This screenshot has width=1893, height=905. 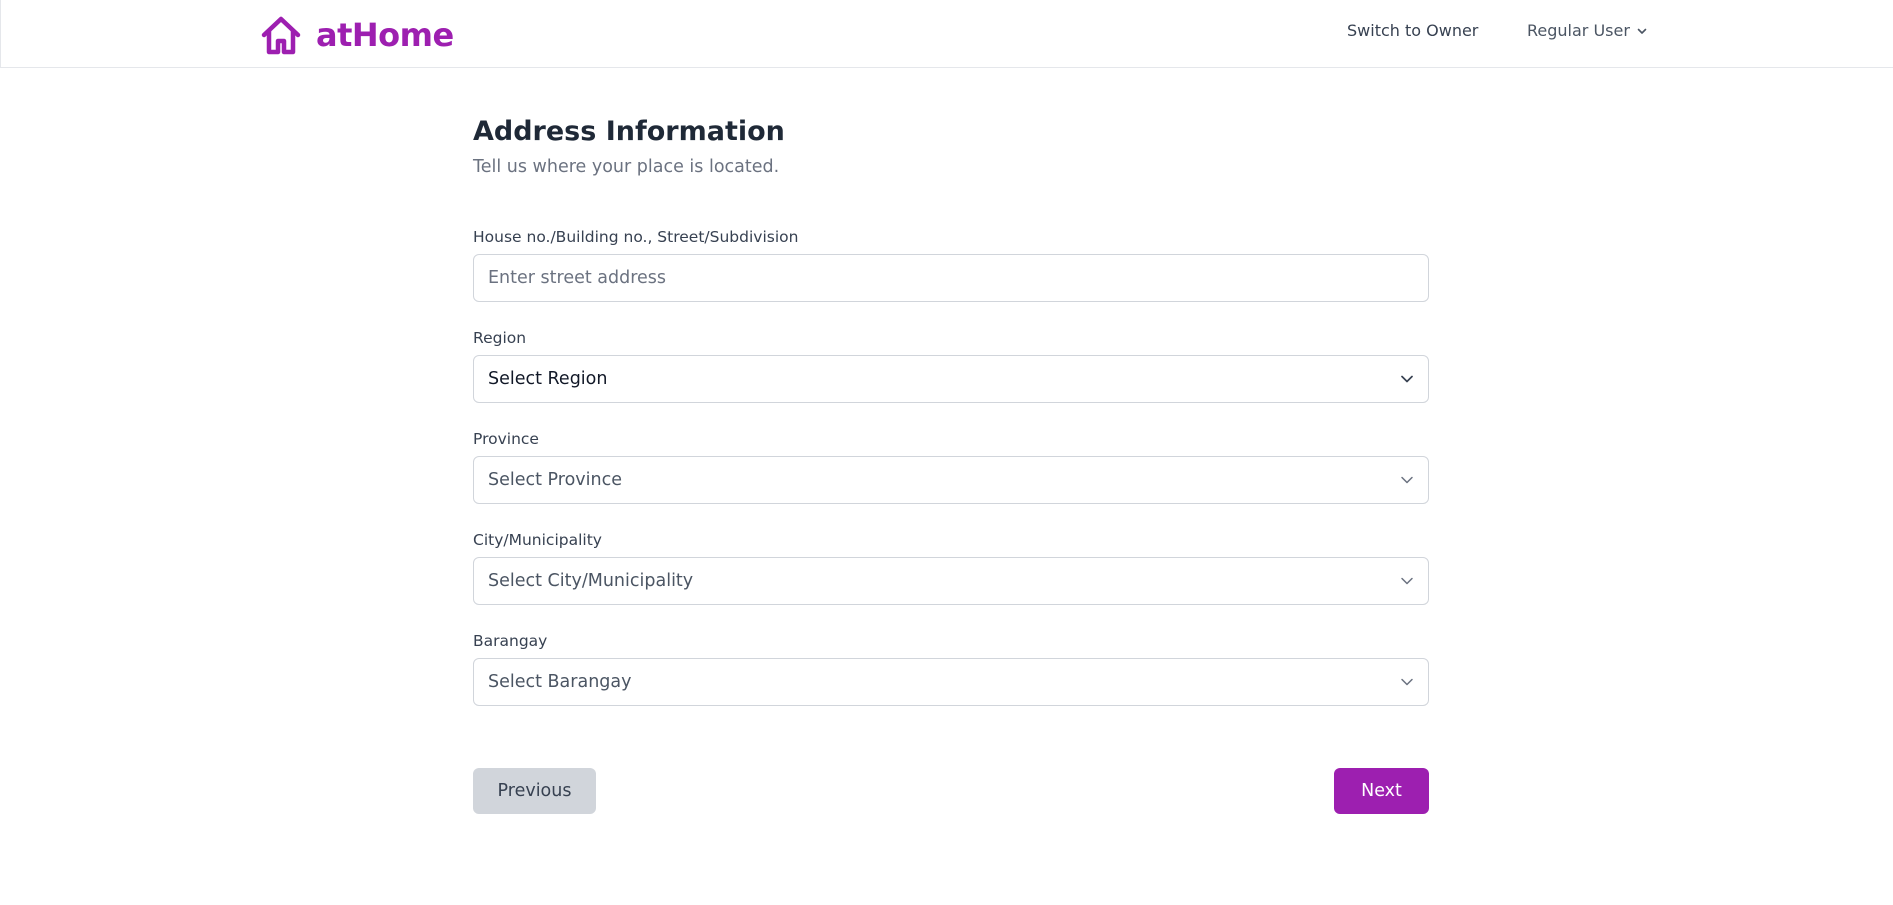 I want to click on city-municipality-select-value: Select City/Municipality, so click(x=591, y=581).